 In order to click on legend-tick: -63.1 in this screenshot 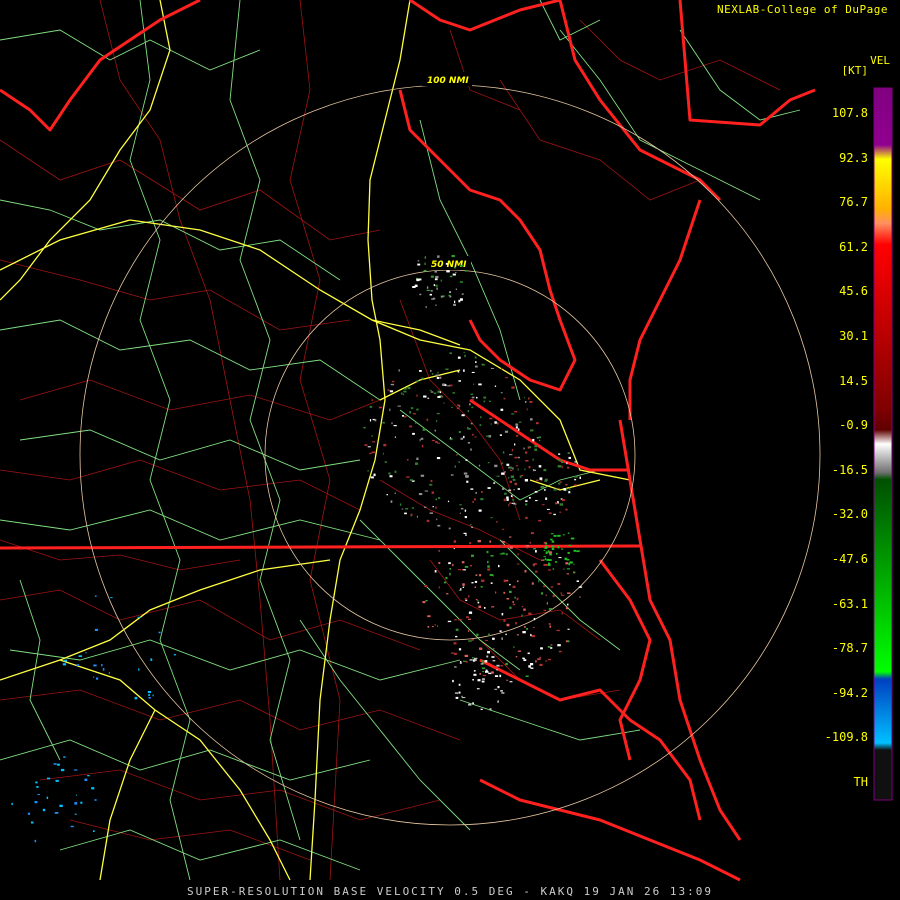, I will do `click(849, 603)`.